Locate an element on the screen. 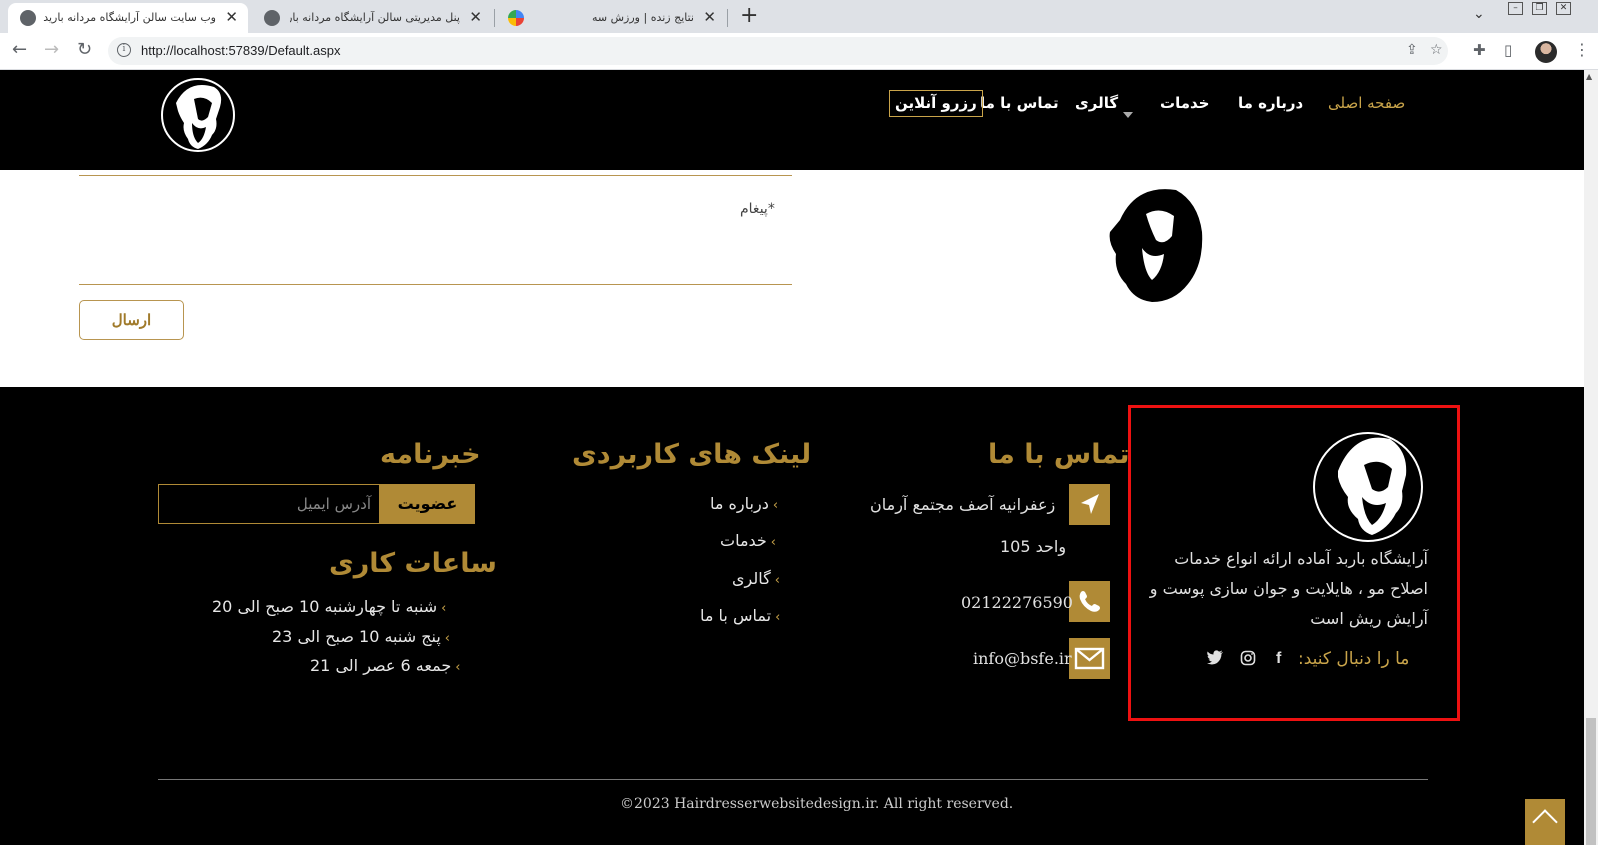 This screenshot has width=1598, height=845. browser-tab-active: وب سایت سالن آرایشگاه مردانه بارید ✕ is located at coordinates (128, 18).